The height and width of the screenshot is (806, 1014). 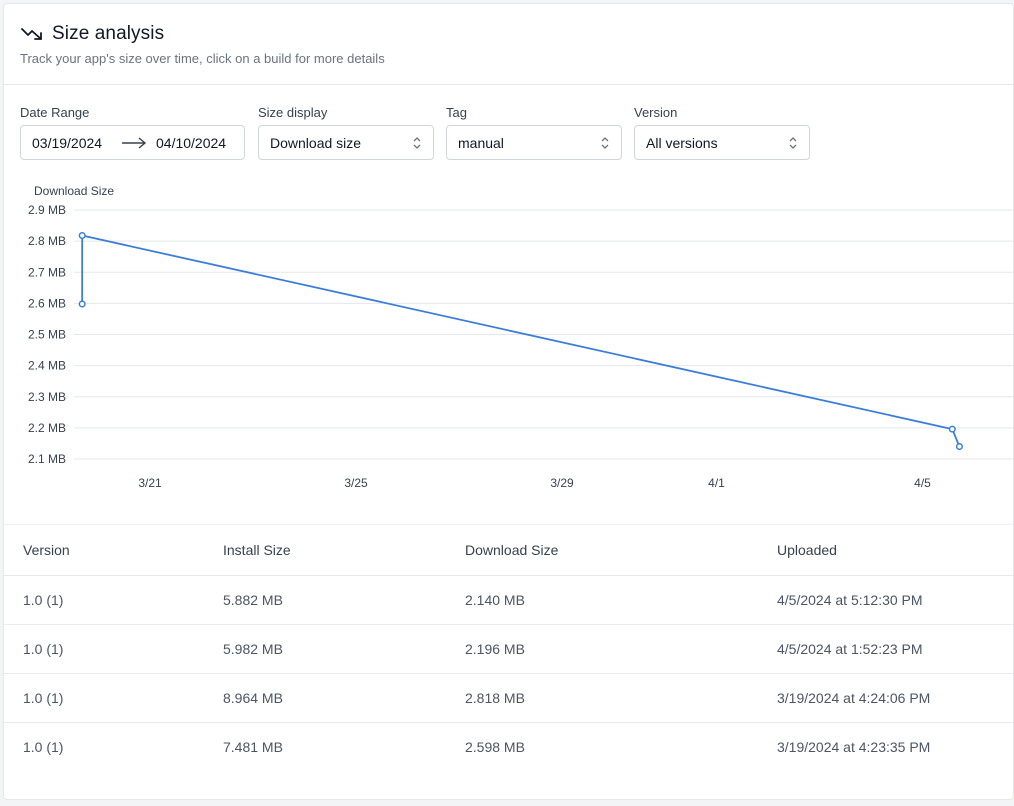 What do you see at coordinates (47, 210) in the screenshot?
I see `y-tick-label: 2.9 MB` at bounding box center [47, 210].